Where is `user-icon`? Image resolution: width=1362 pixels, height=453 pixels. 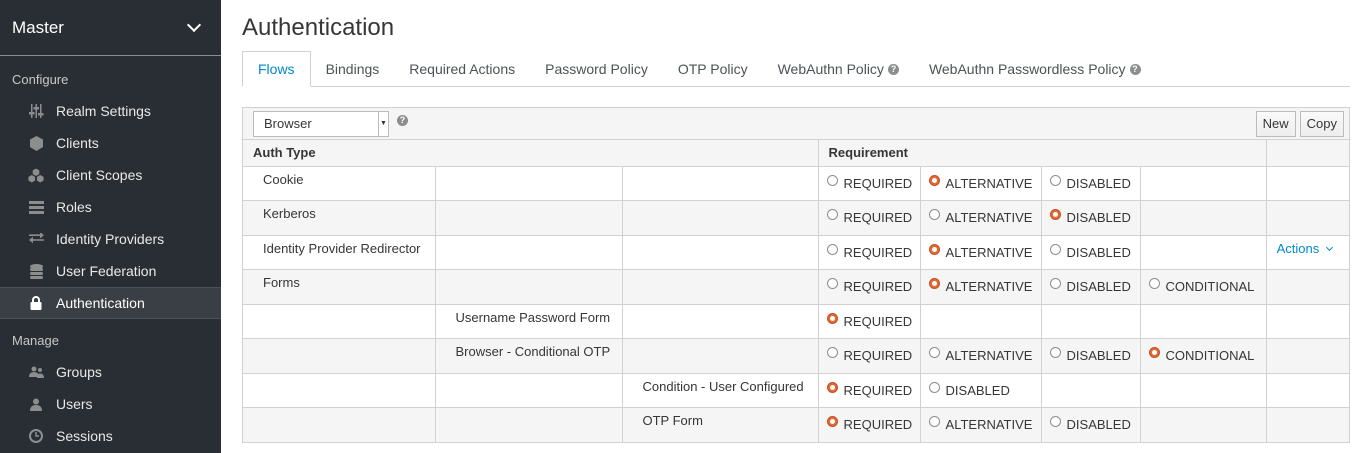
user-icon is located at coordinates (36, 404).